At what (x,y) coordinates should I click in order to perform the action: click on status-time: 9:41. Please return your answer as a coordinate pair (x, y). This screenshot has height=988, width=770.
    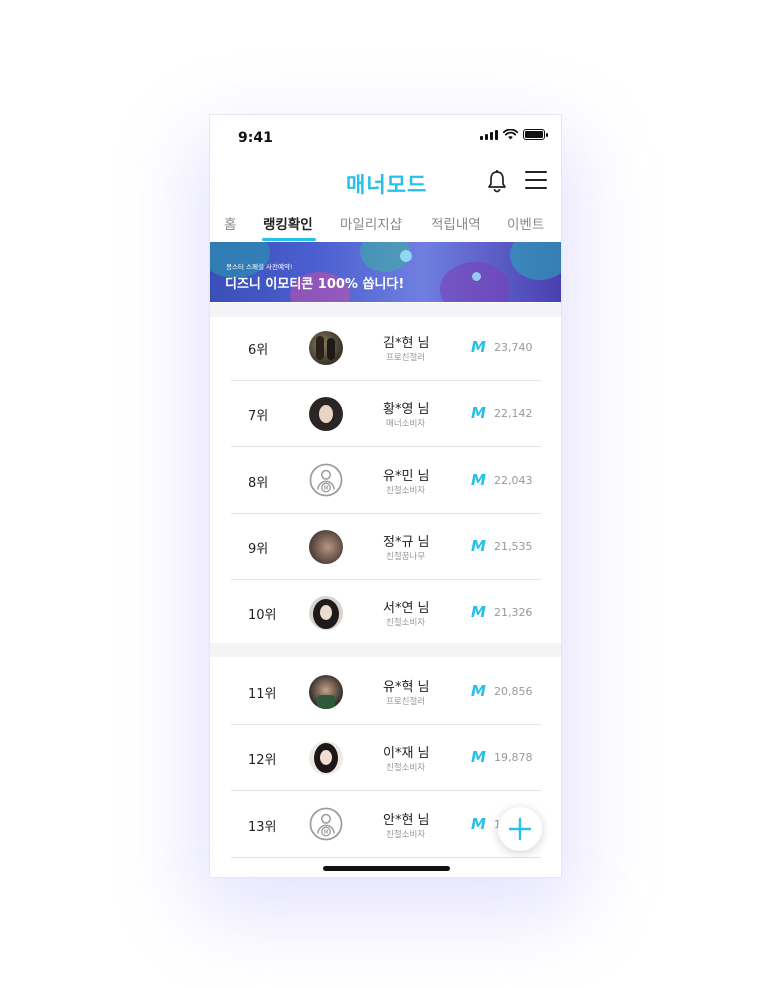
    Looking at the image, I should click on (255, 138).